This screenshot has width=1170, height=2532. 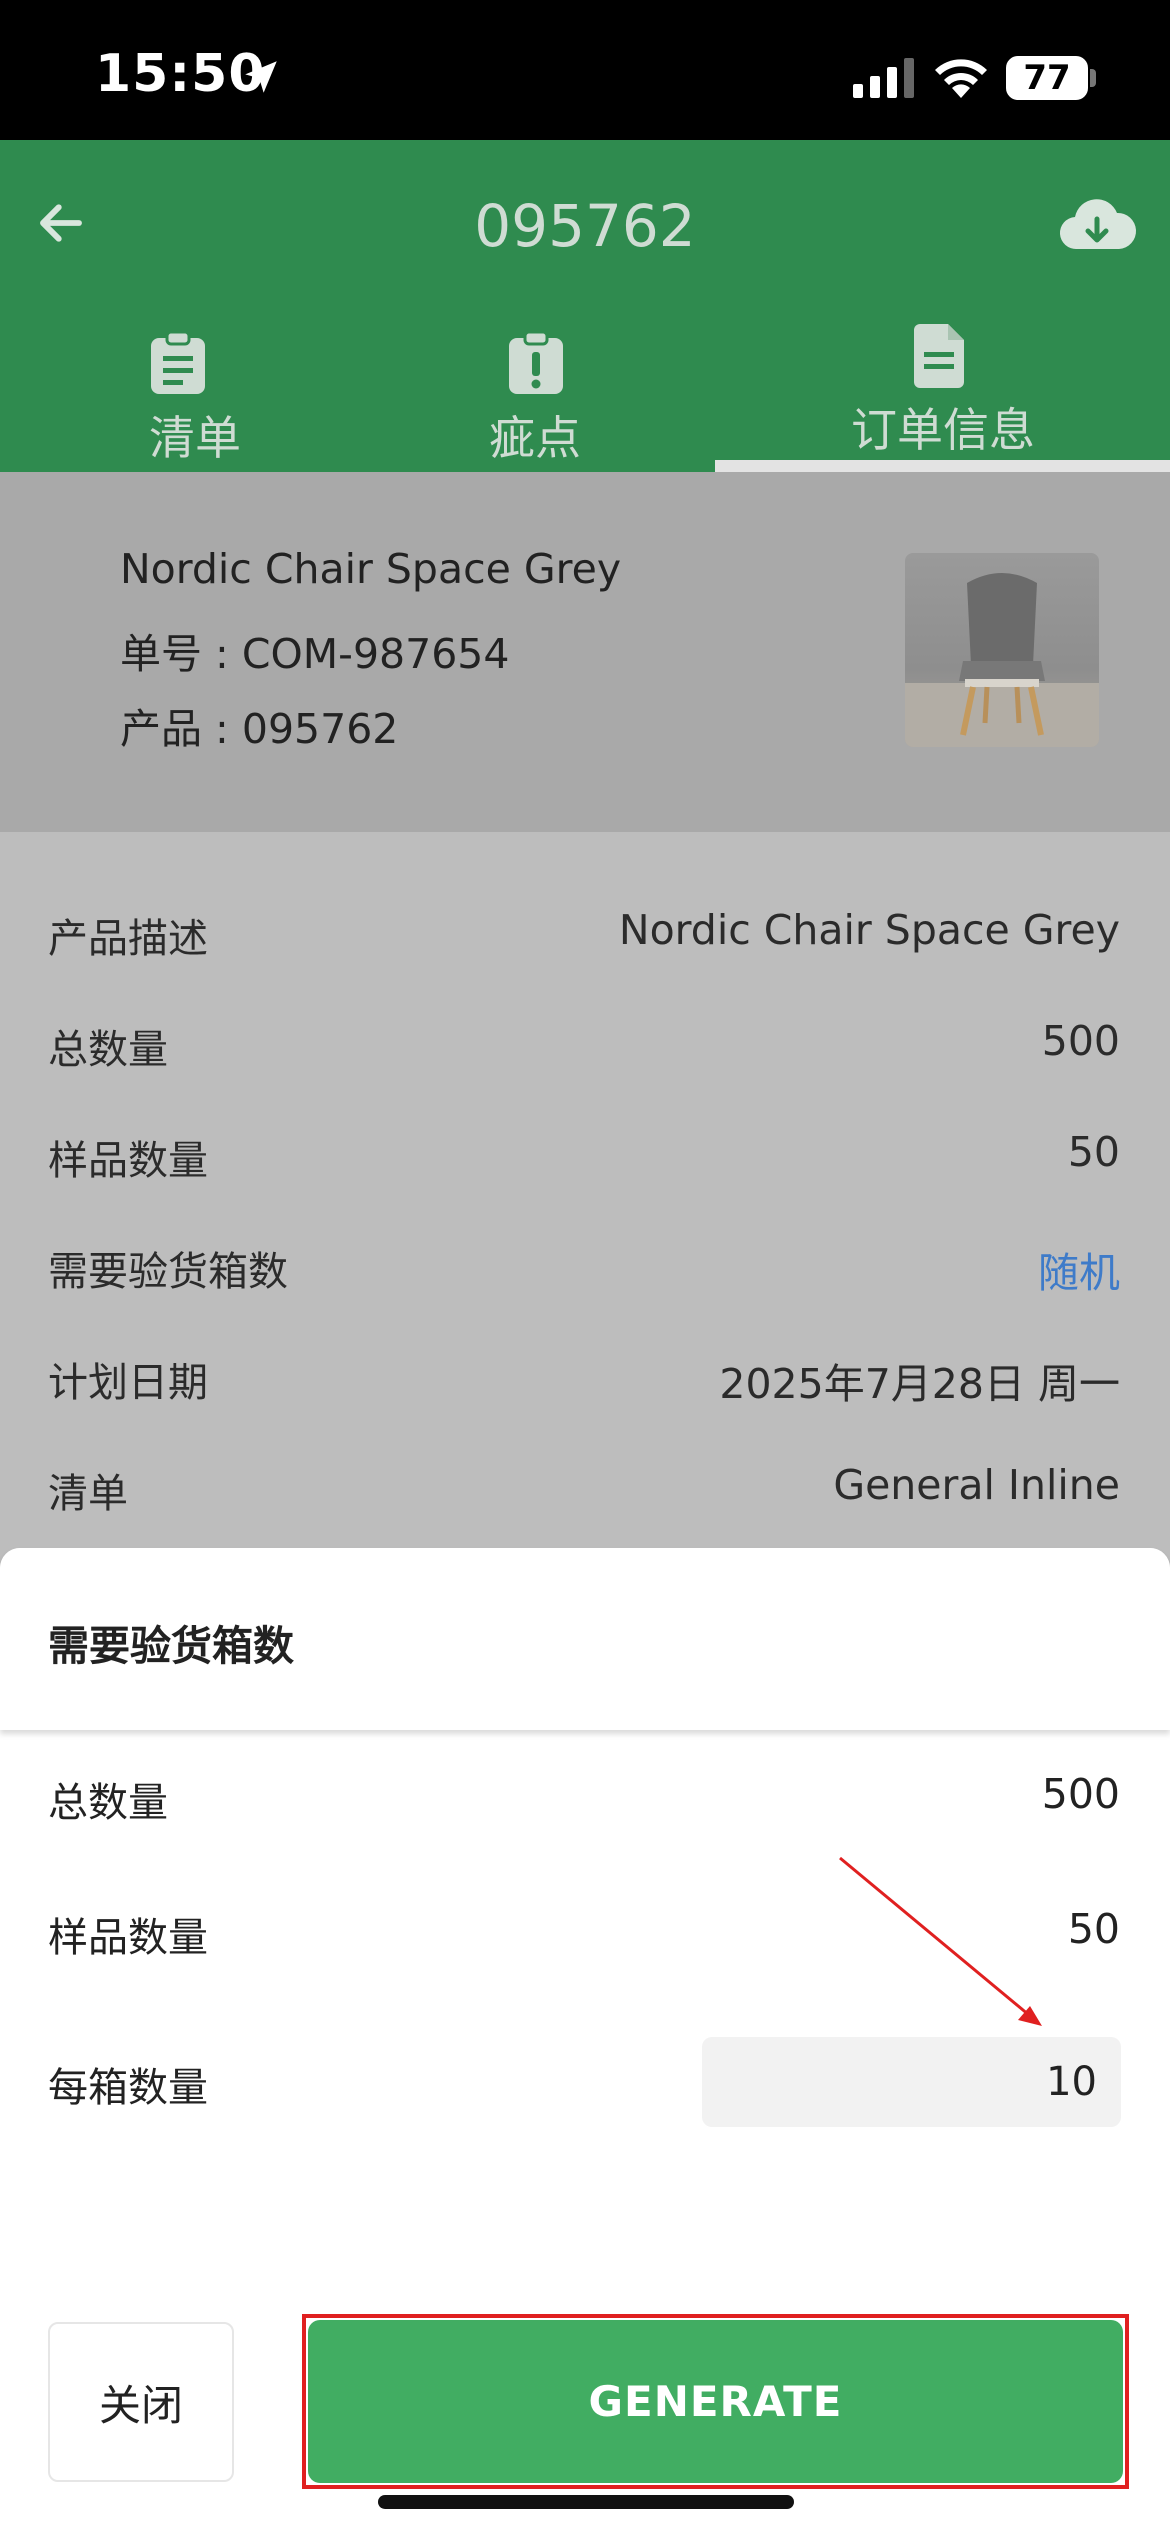 I want to click on location-arrow-icon, so click(x=261, y=77).